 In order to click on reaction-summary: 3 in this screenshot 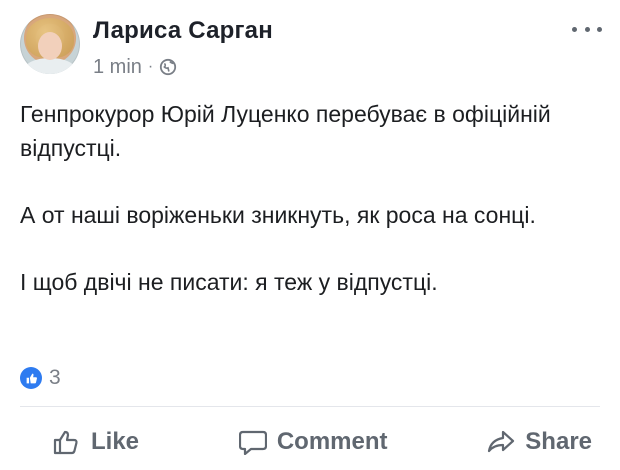, I will do `click(40, 378)`.